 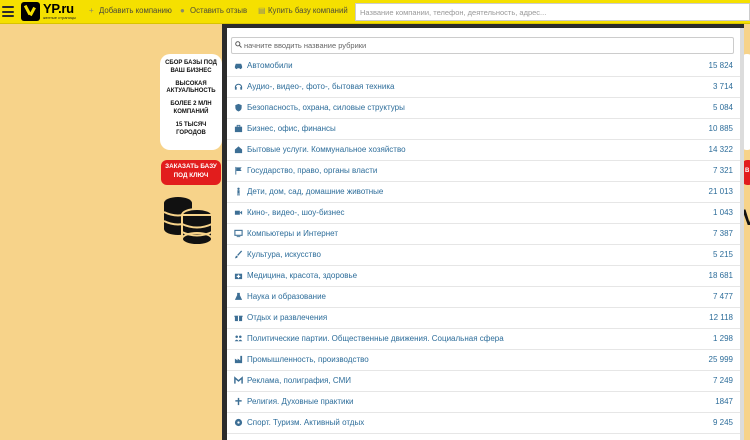 I want to click on category-label: Спорт. Туризм. Активный отдых, so click(x=305, y=422).